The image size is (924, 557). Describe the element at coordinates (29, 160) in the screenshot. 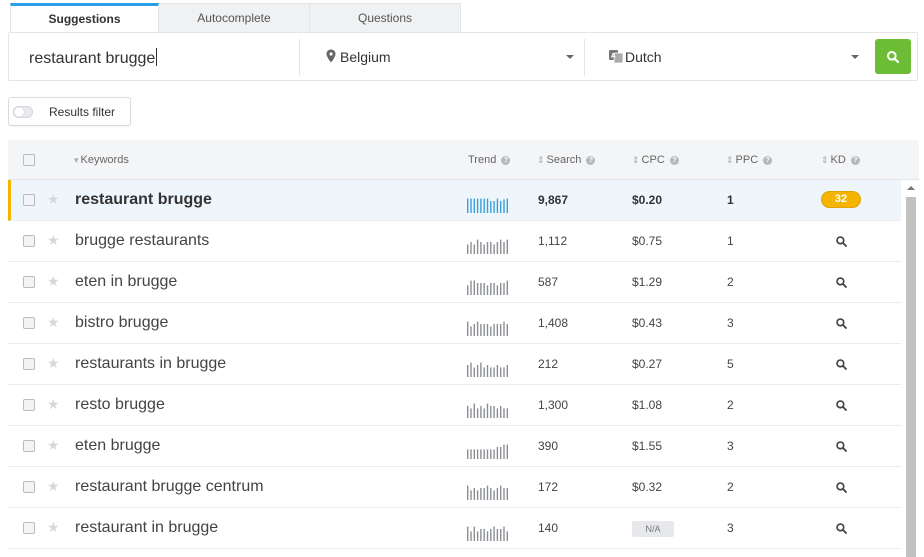

I see `select-all-checkbox` at that location.